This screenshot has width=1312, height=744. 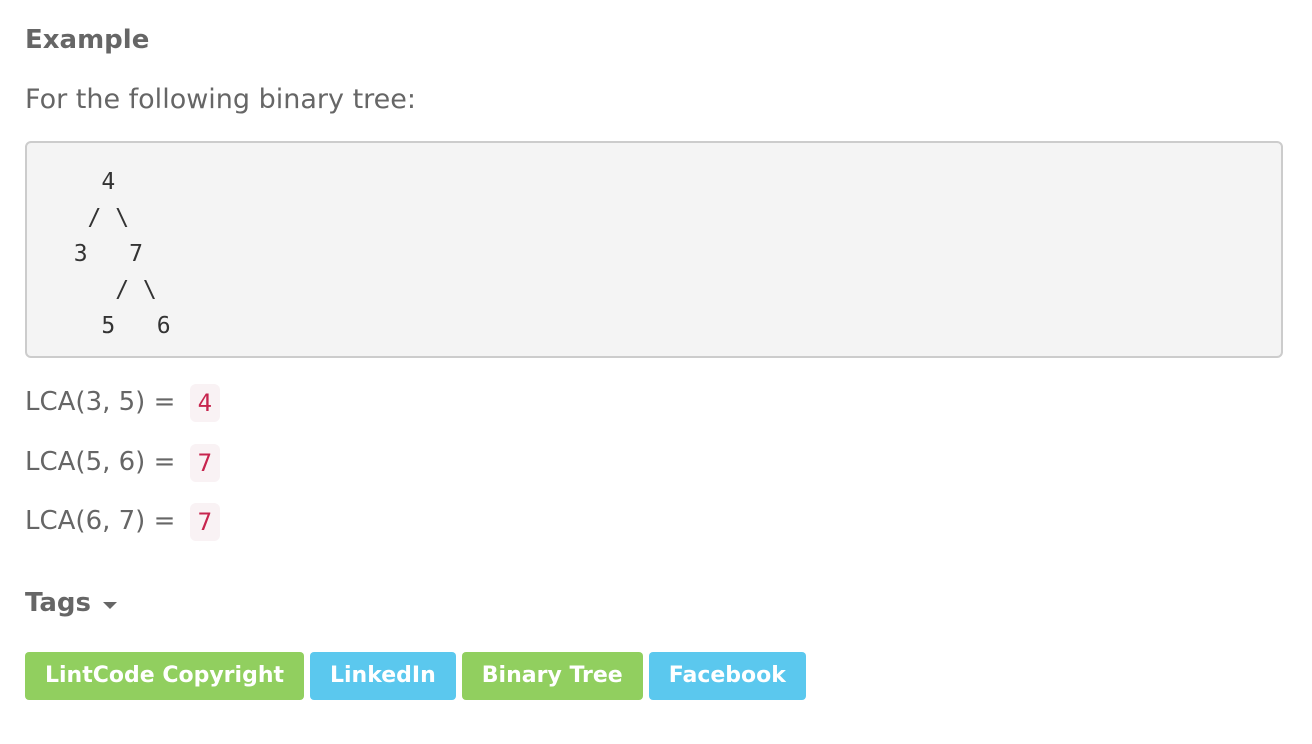 What do you see at coordinates (58, 603) in the screenshot?
I see `tags-heading: Tags` at bounding box center [58, 603].